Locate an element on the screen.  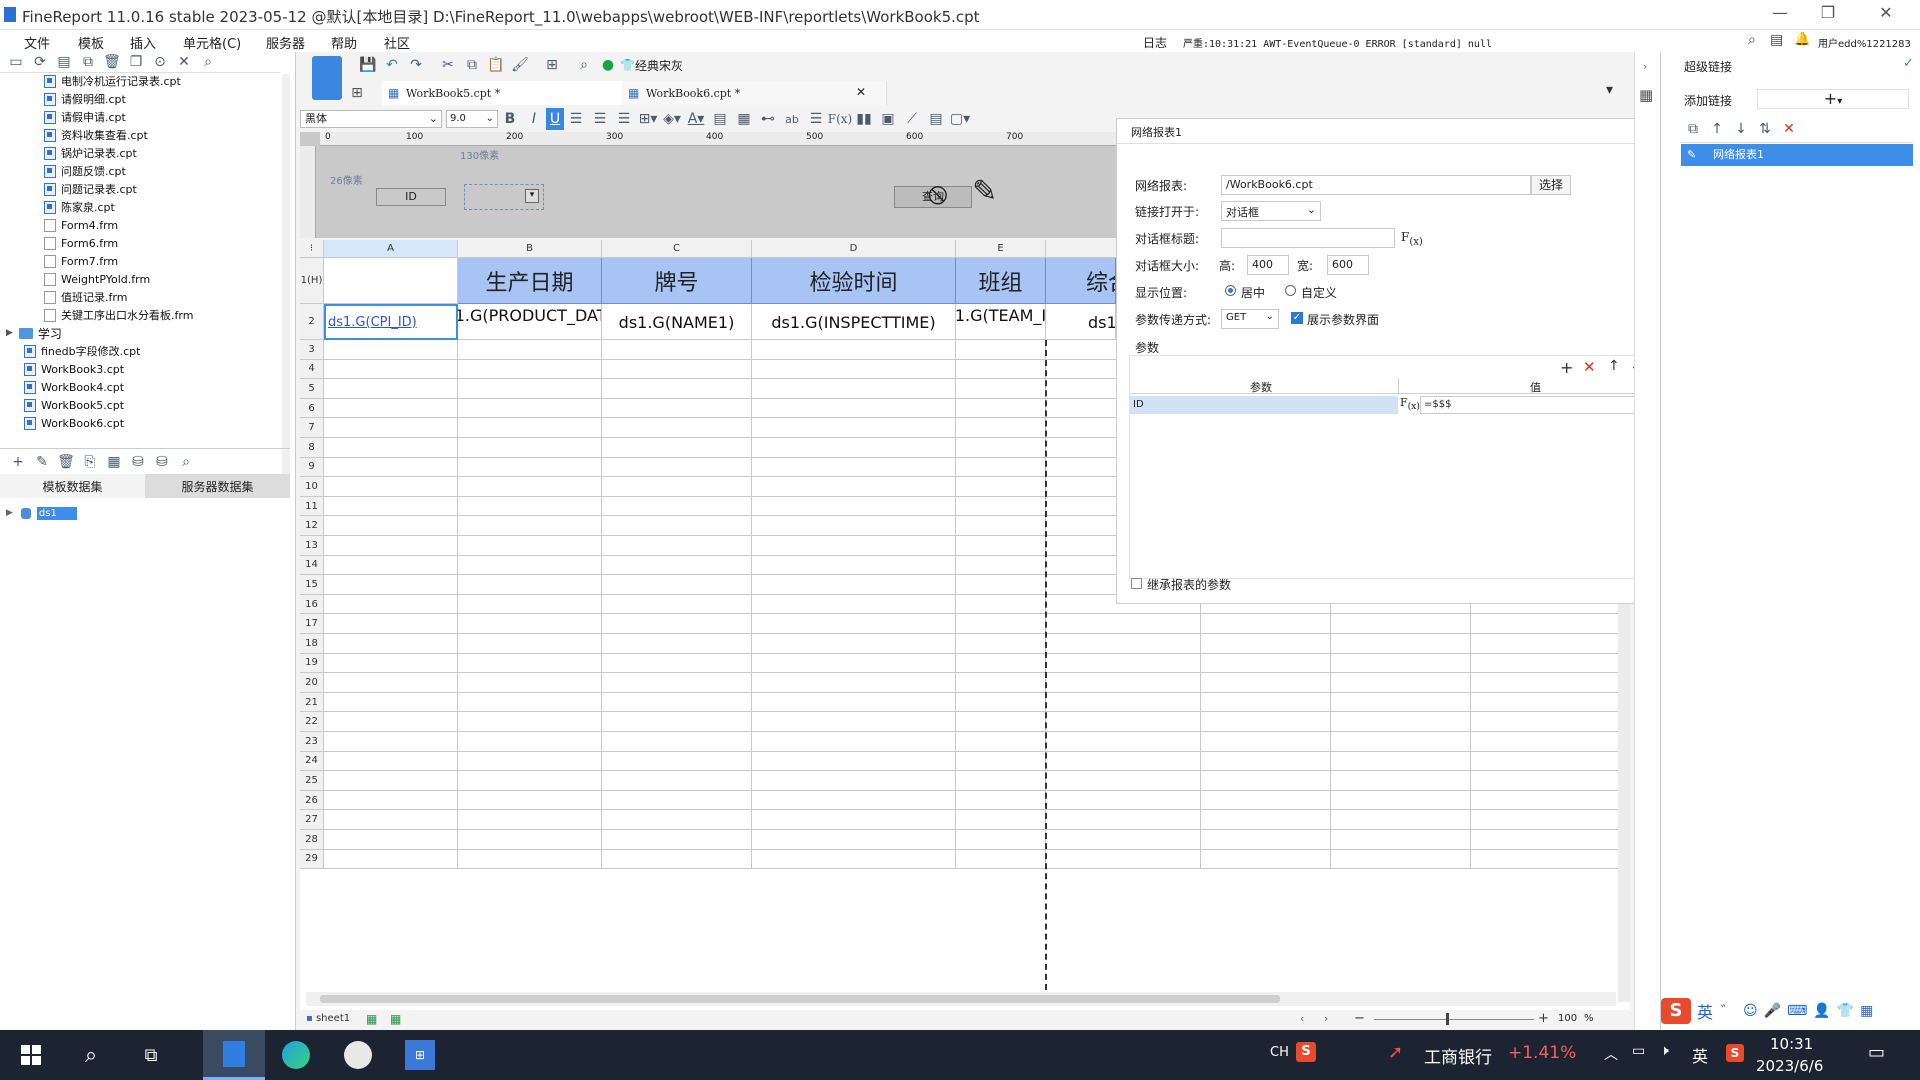
list-icon: ☰ is located at coordinates (816, 119).